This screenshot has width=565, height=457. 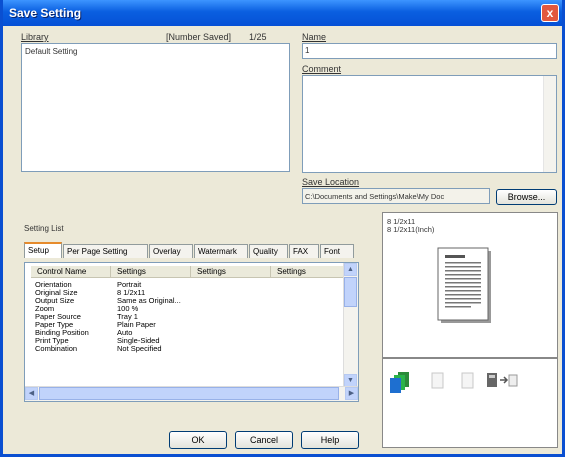 I want to click on tab-per-page-setting: Per Page Setting, so click(x=105, y=251).